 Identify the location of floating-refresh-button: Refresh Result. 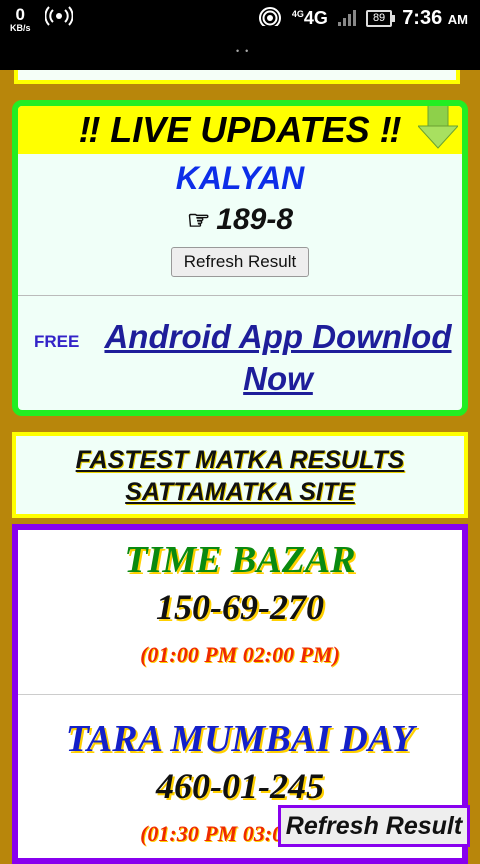
(374, 826).